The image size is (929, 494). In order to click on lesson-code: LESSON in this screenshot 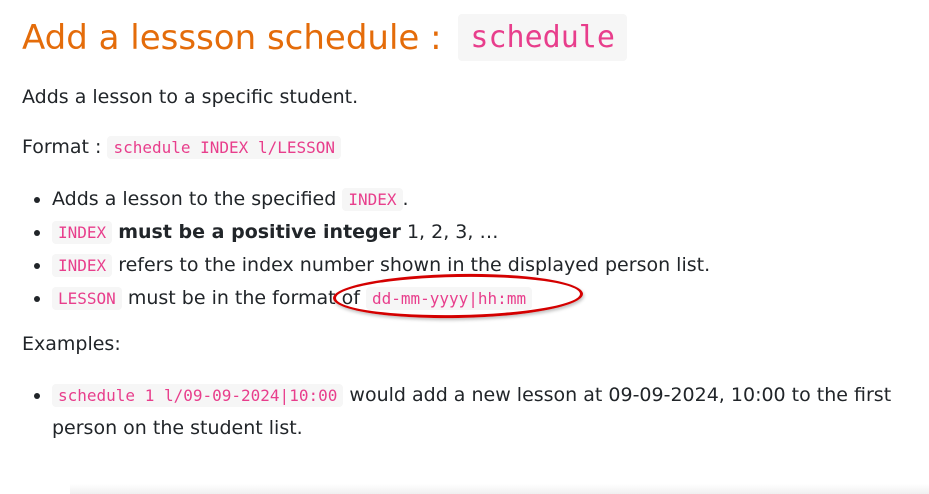, I will do `click(87, 298)`.